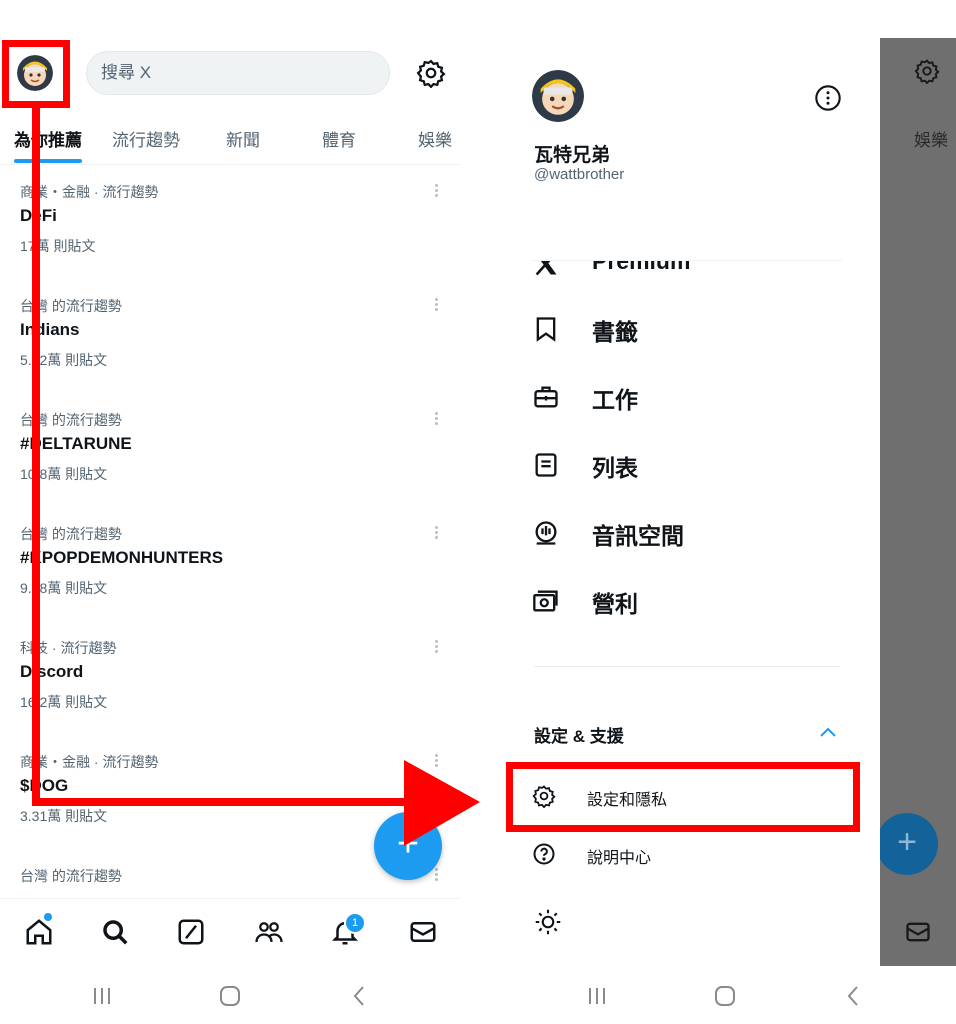 This screenshot has height=1024, width=956. What do you see at coordinates (230, 465) in the screenshot?
I see `trend-item: 台灣 的流行趨勢 #DELTARUNE 10.8萬 則貼文` at bounding box center [230, 465].